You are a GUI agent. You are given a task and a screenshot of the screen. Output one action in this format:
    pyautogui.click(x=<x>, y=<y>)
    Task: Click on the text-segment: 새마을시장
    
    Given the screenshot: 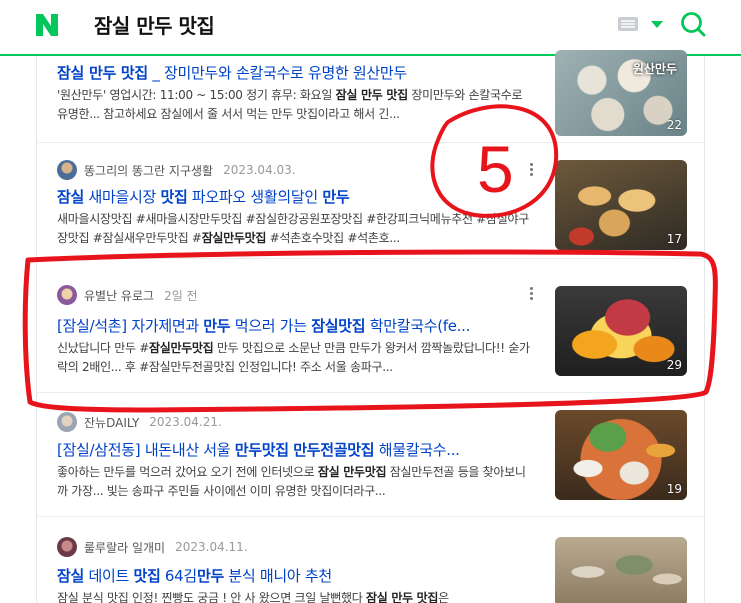 What is the action you would take?
    pyautogui.click(x=122, y=197)
    